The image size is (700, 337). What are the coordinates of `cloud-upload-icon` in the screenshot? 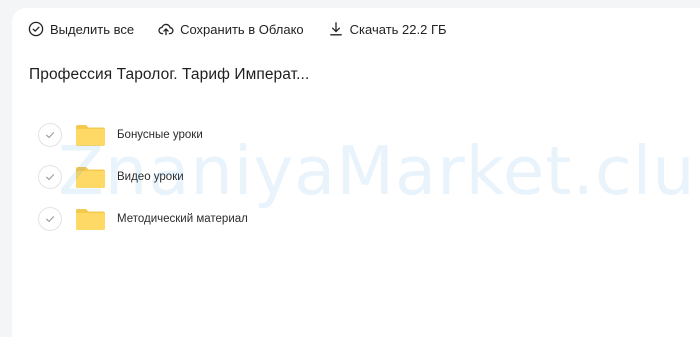 It's located at (166, 29).